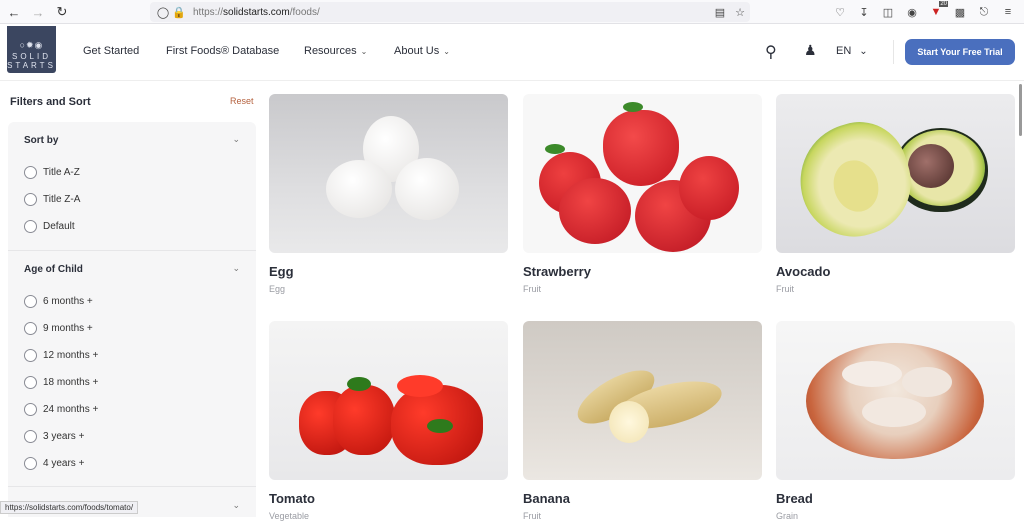  Describe the element at coordinates (179, 12) in the screenshot. I see `lock-icon: 🔒` at that location.